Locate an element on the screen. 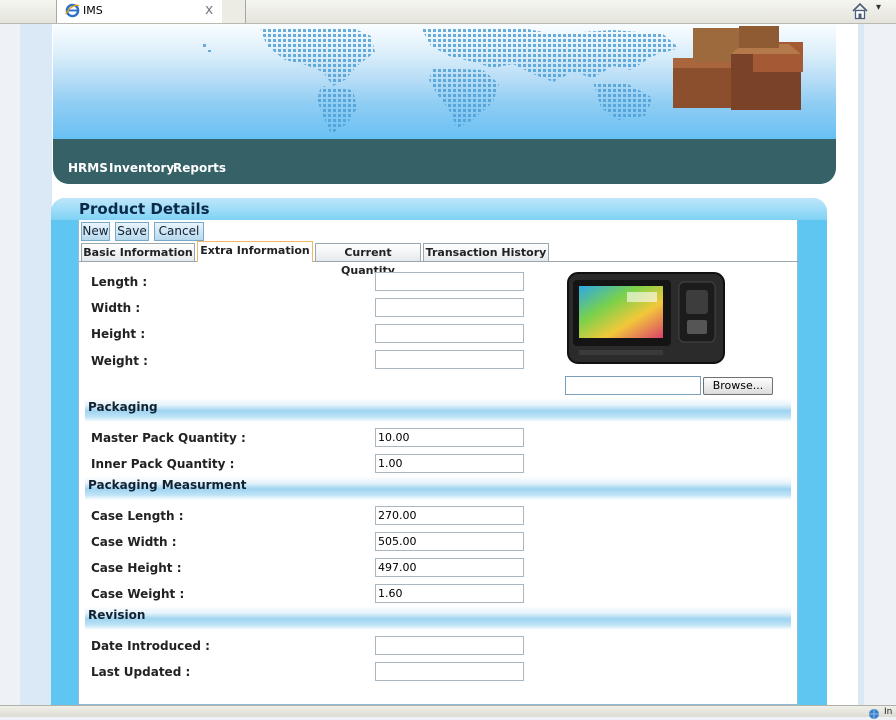 The height and width of the screenshot is (720, 896). case-height-field is located at coordinates (449, 567).